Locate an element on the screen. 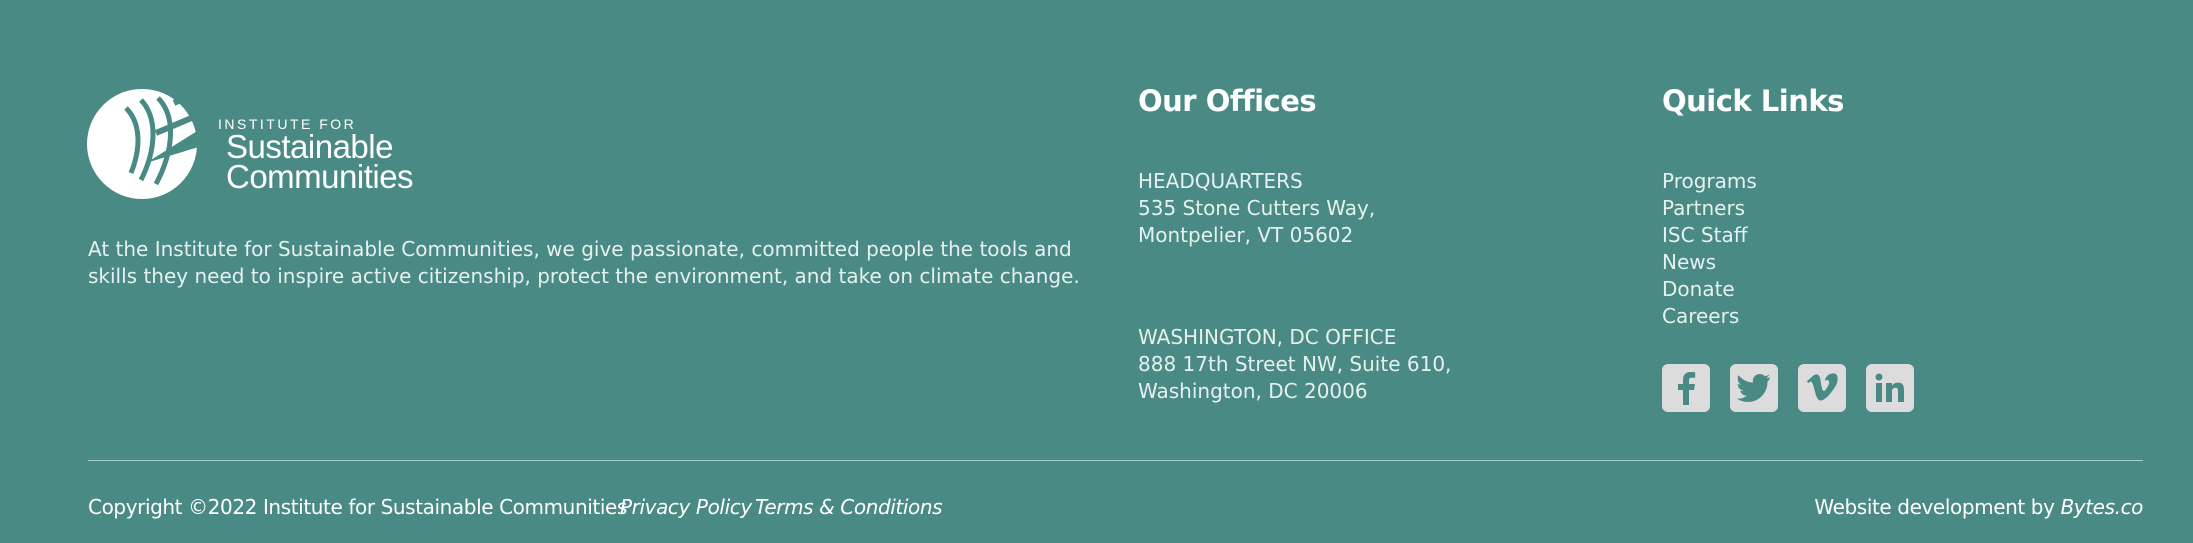  developer-credit: Website development by Bytes.co is located at coordinates (1978, 507).